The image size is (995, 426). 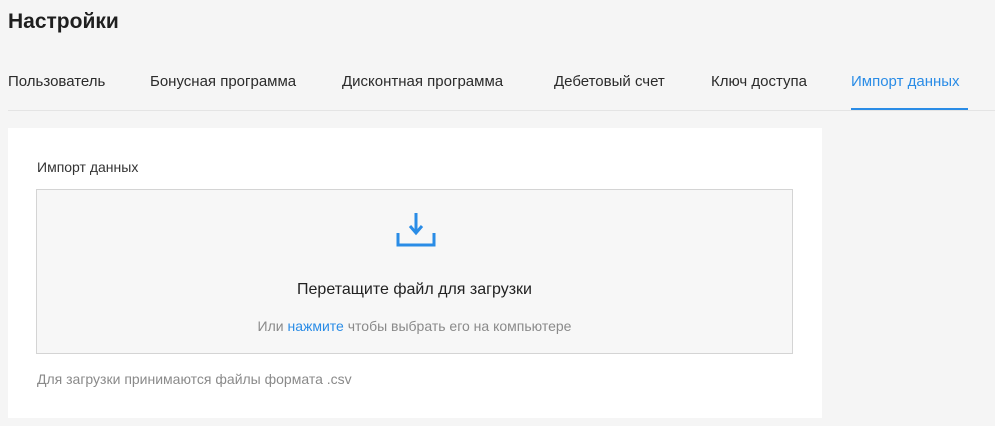 What do you see at coordinates (63, 21) in the screenshot?
I see `page-title: Настройки` at bounding box center [63, 21].